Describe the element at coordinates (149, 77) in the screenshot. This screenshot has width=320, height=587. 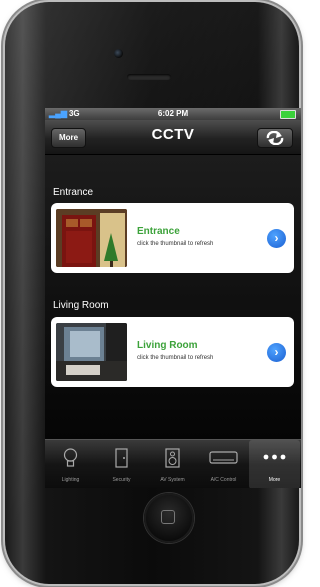
I see `earpiece-speaker` at that location.